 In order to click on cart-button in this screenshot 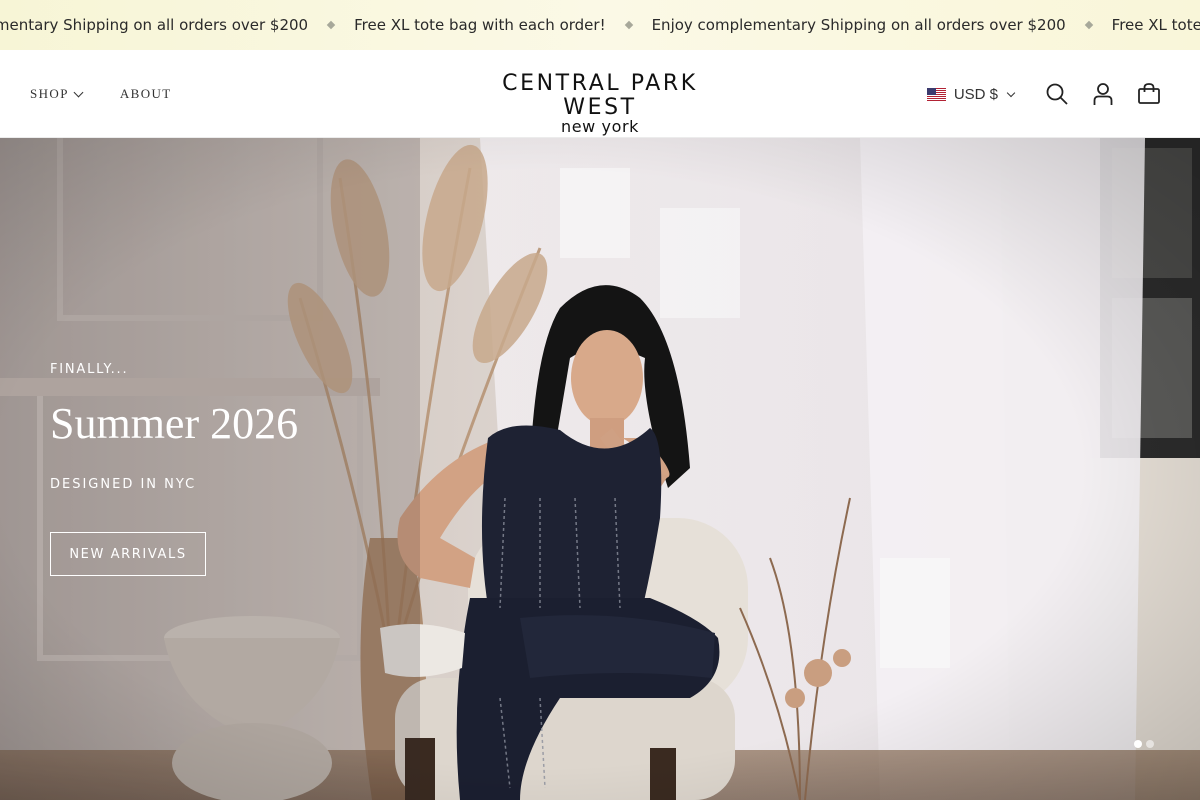, I will do `click(1149, 94)`.